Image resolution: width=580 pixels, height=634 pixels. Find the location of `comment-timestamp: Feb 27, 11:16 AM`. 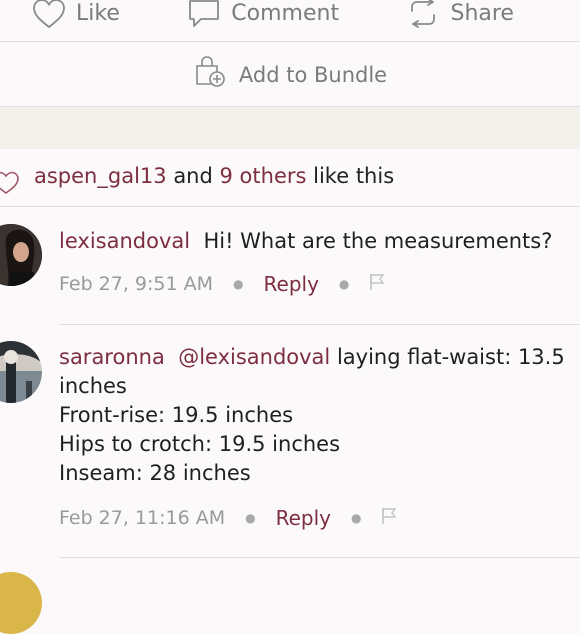

comment-timestamp: Feb 27, 11:16 AM is located at coordinates (142, 518).